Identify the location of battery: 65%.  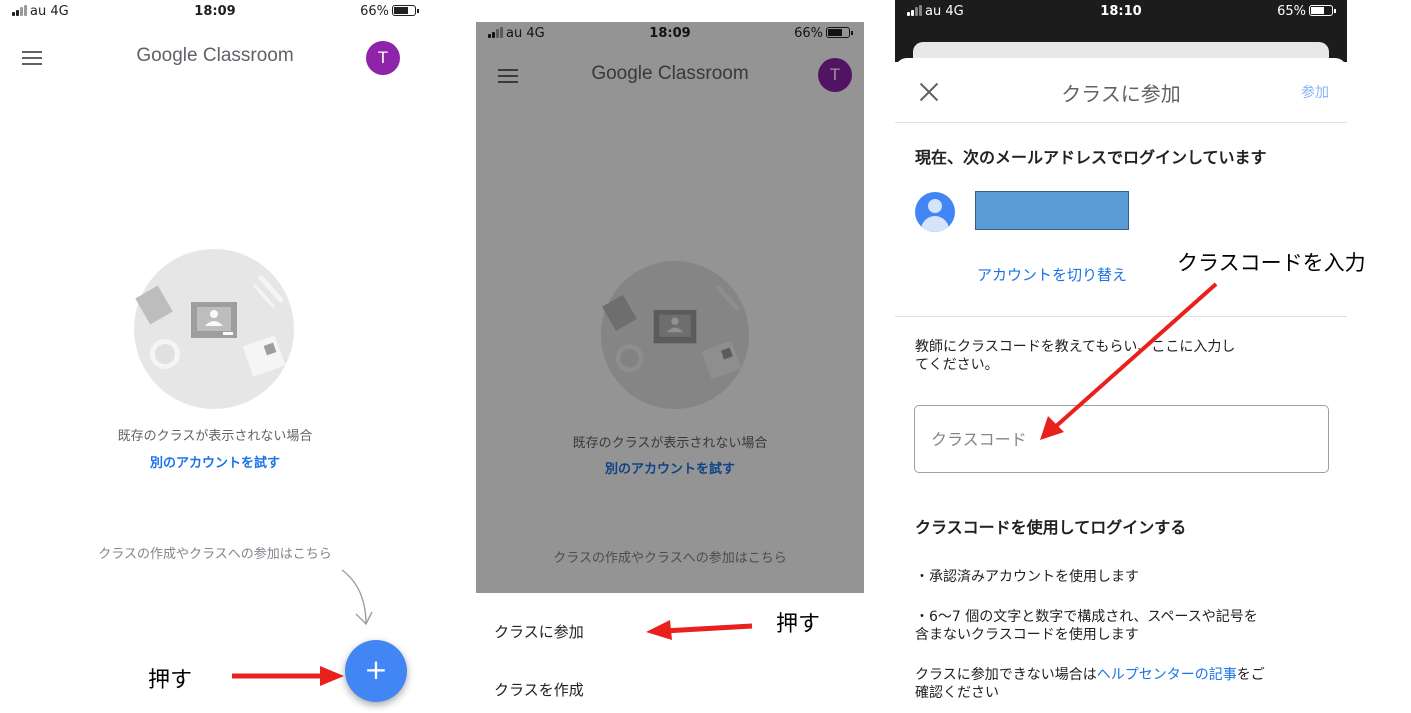
(1306, 11).